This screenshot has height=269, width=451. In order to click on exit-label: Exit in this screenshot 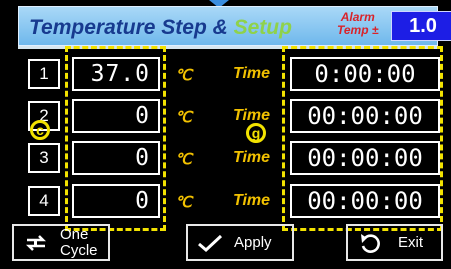, I will do `click(411, 242)`.